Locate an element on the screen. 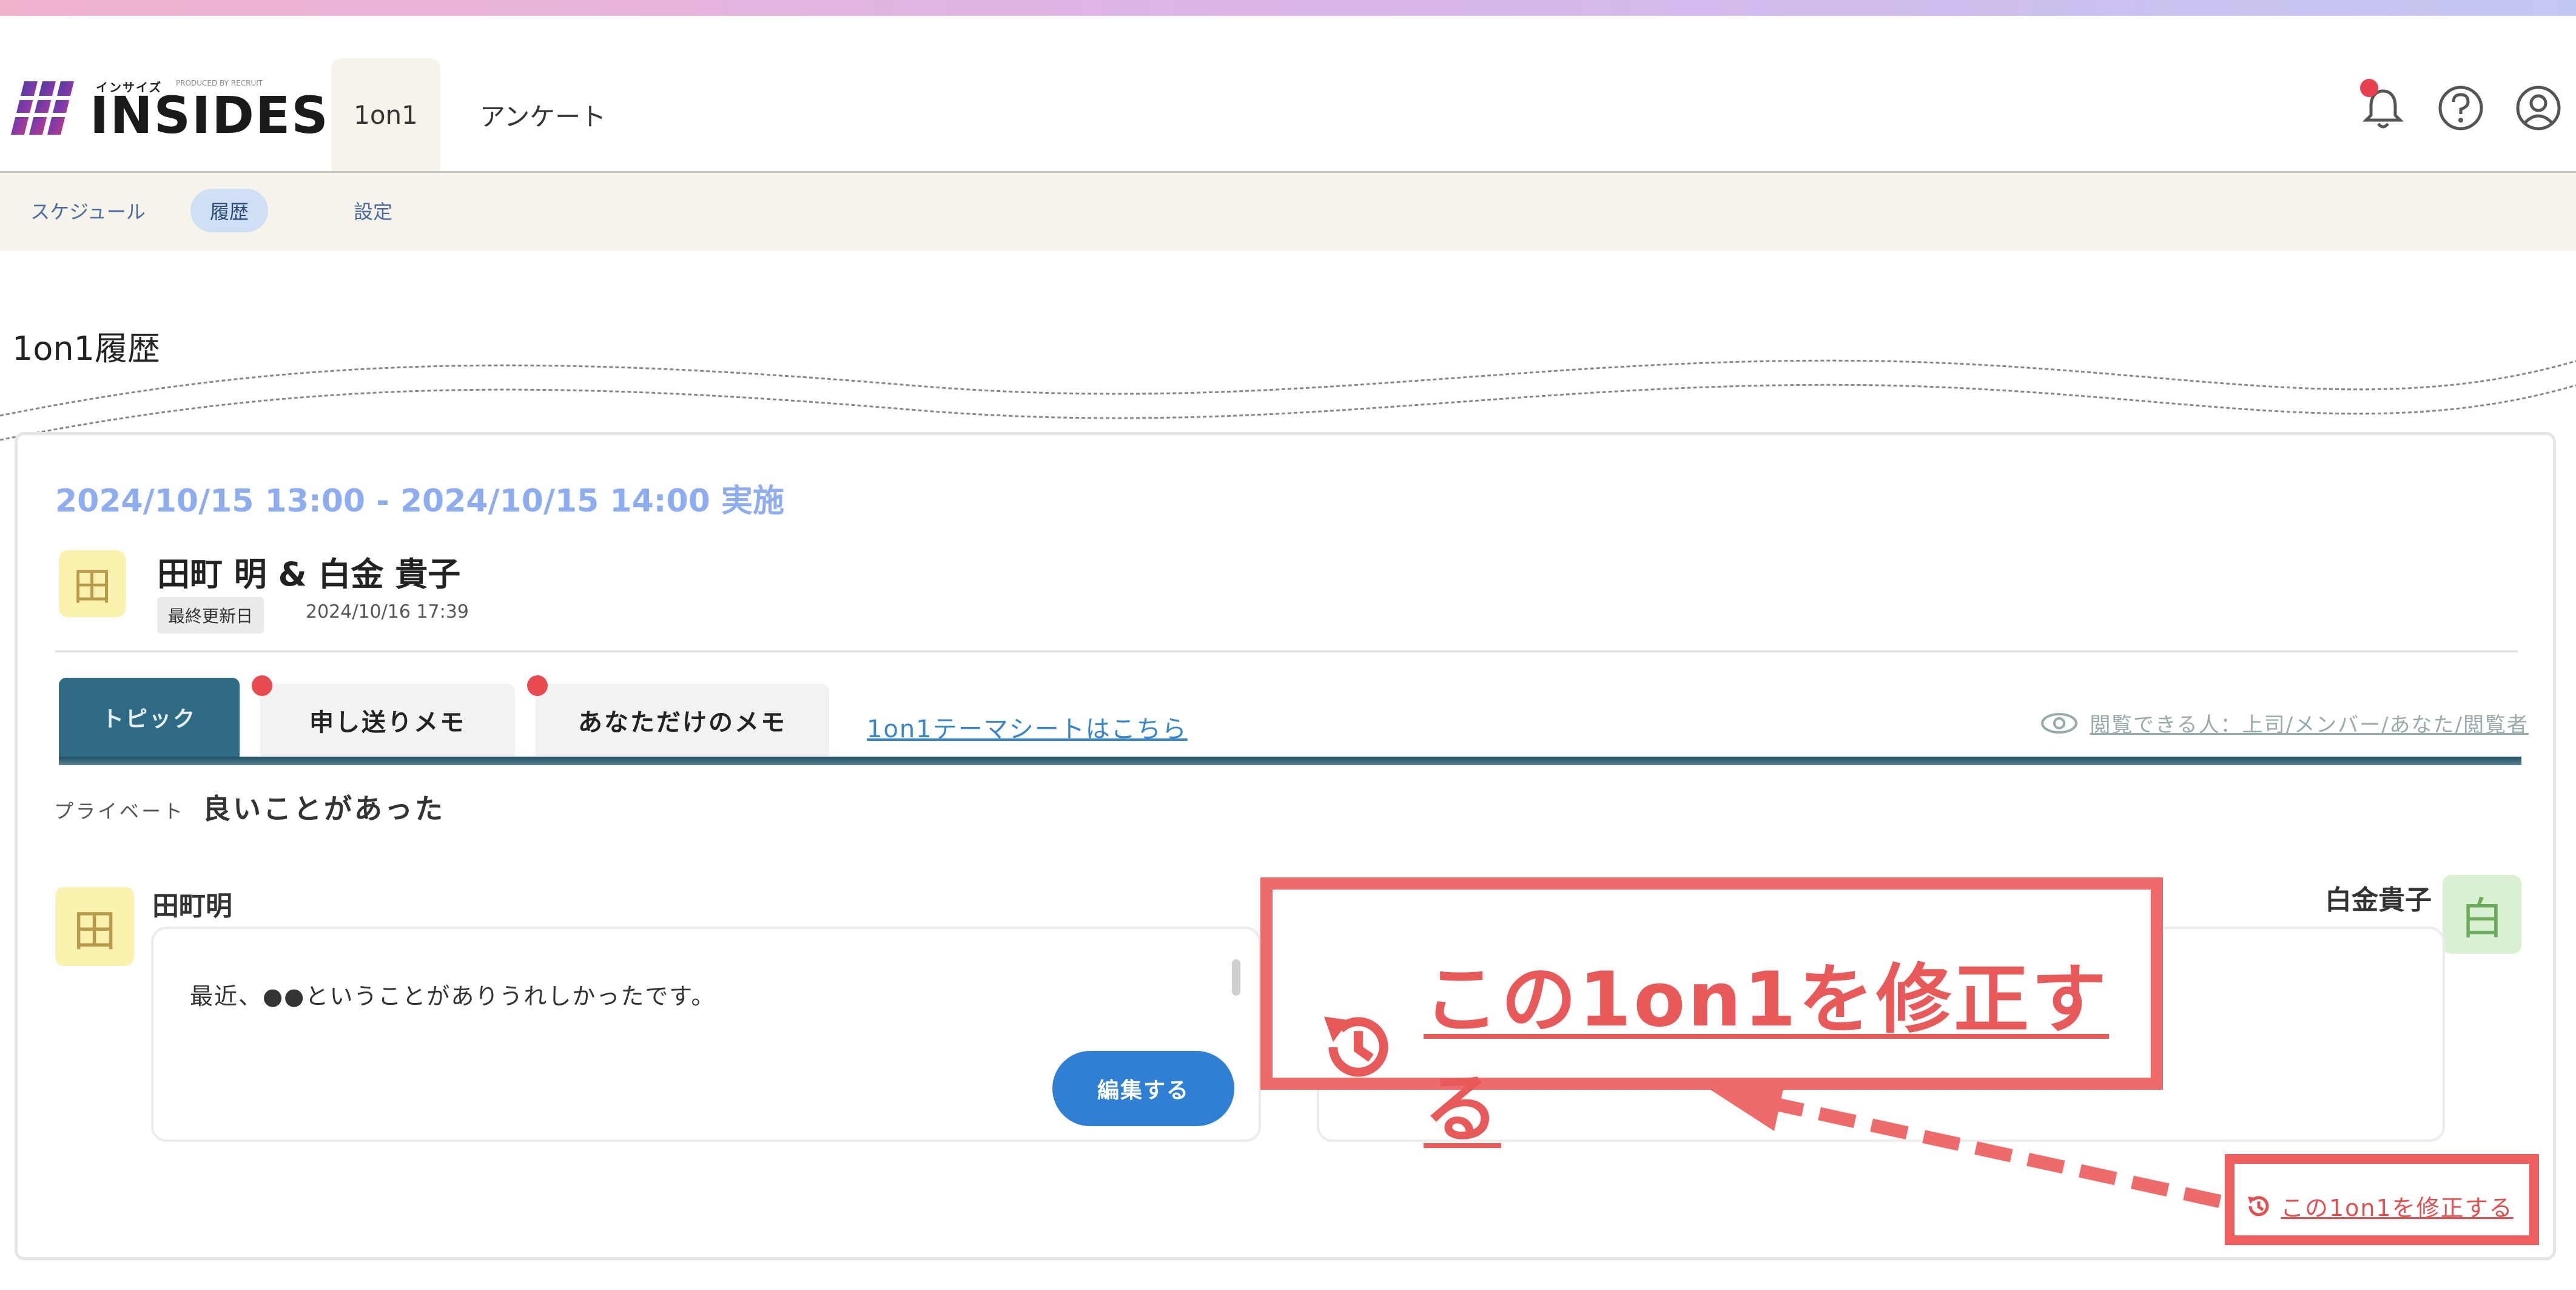 The height and width of the screenshot is (1290, 2576). annotation-callout: この1on1を修正する is located at coordinates (1711, 1015).